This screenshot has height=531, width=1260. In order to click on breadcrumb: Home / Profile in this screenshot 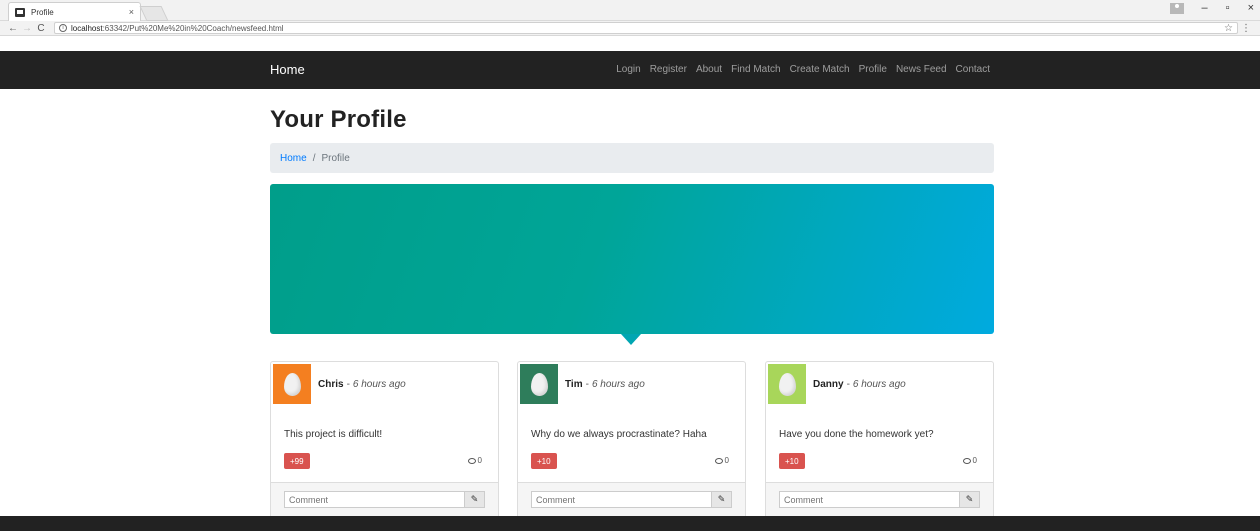, I will do `click(632, 158)`.